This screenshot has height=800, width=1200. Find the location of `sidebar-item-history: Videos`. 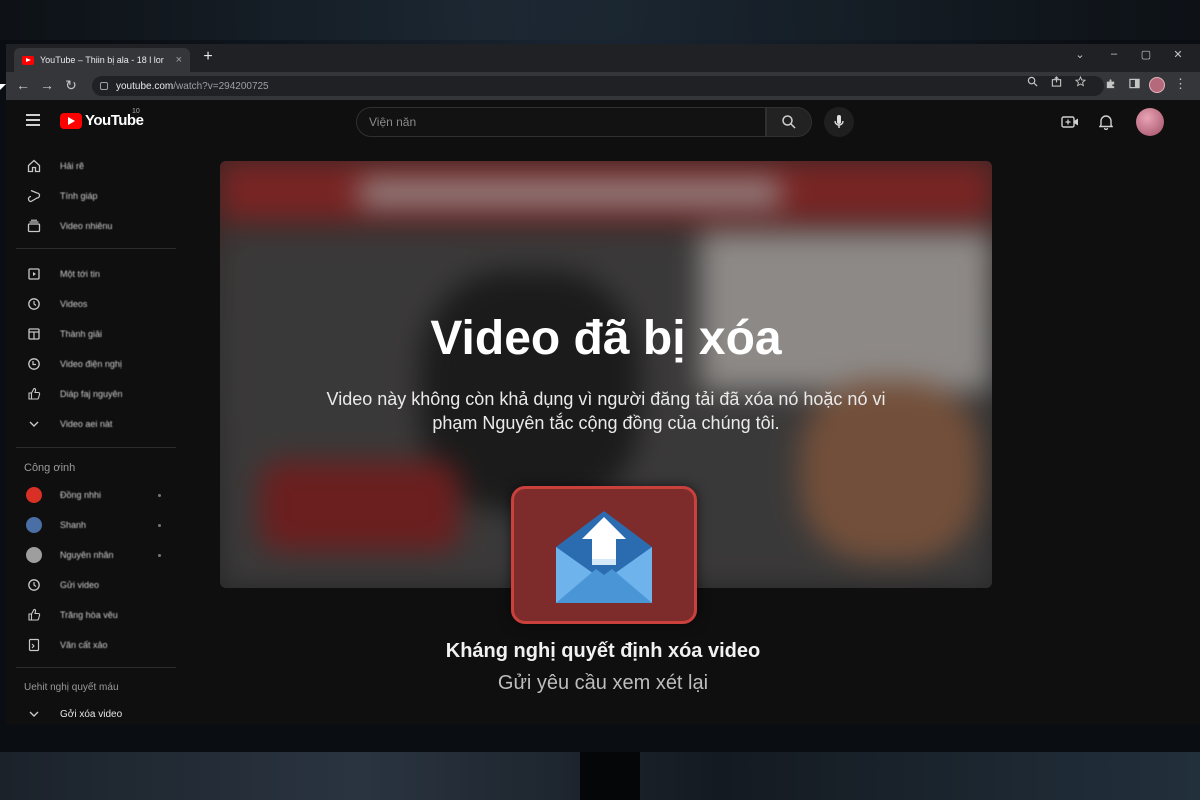

sidebar-item-history: Videos is located at coordinates (92, 304).